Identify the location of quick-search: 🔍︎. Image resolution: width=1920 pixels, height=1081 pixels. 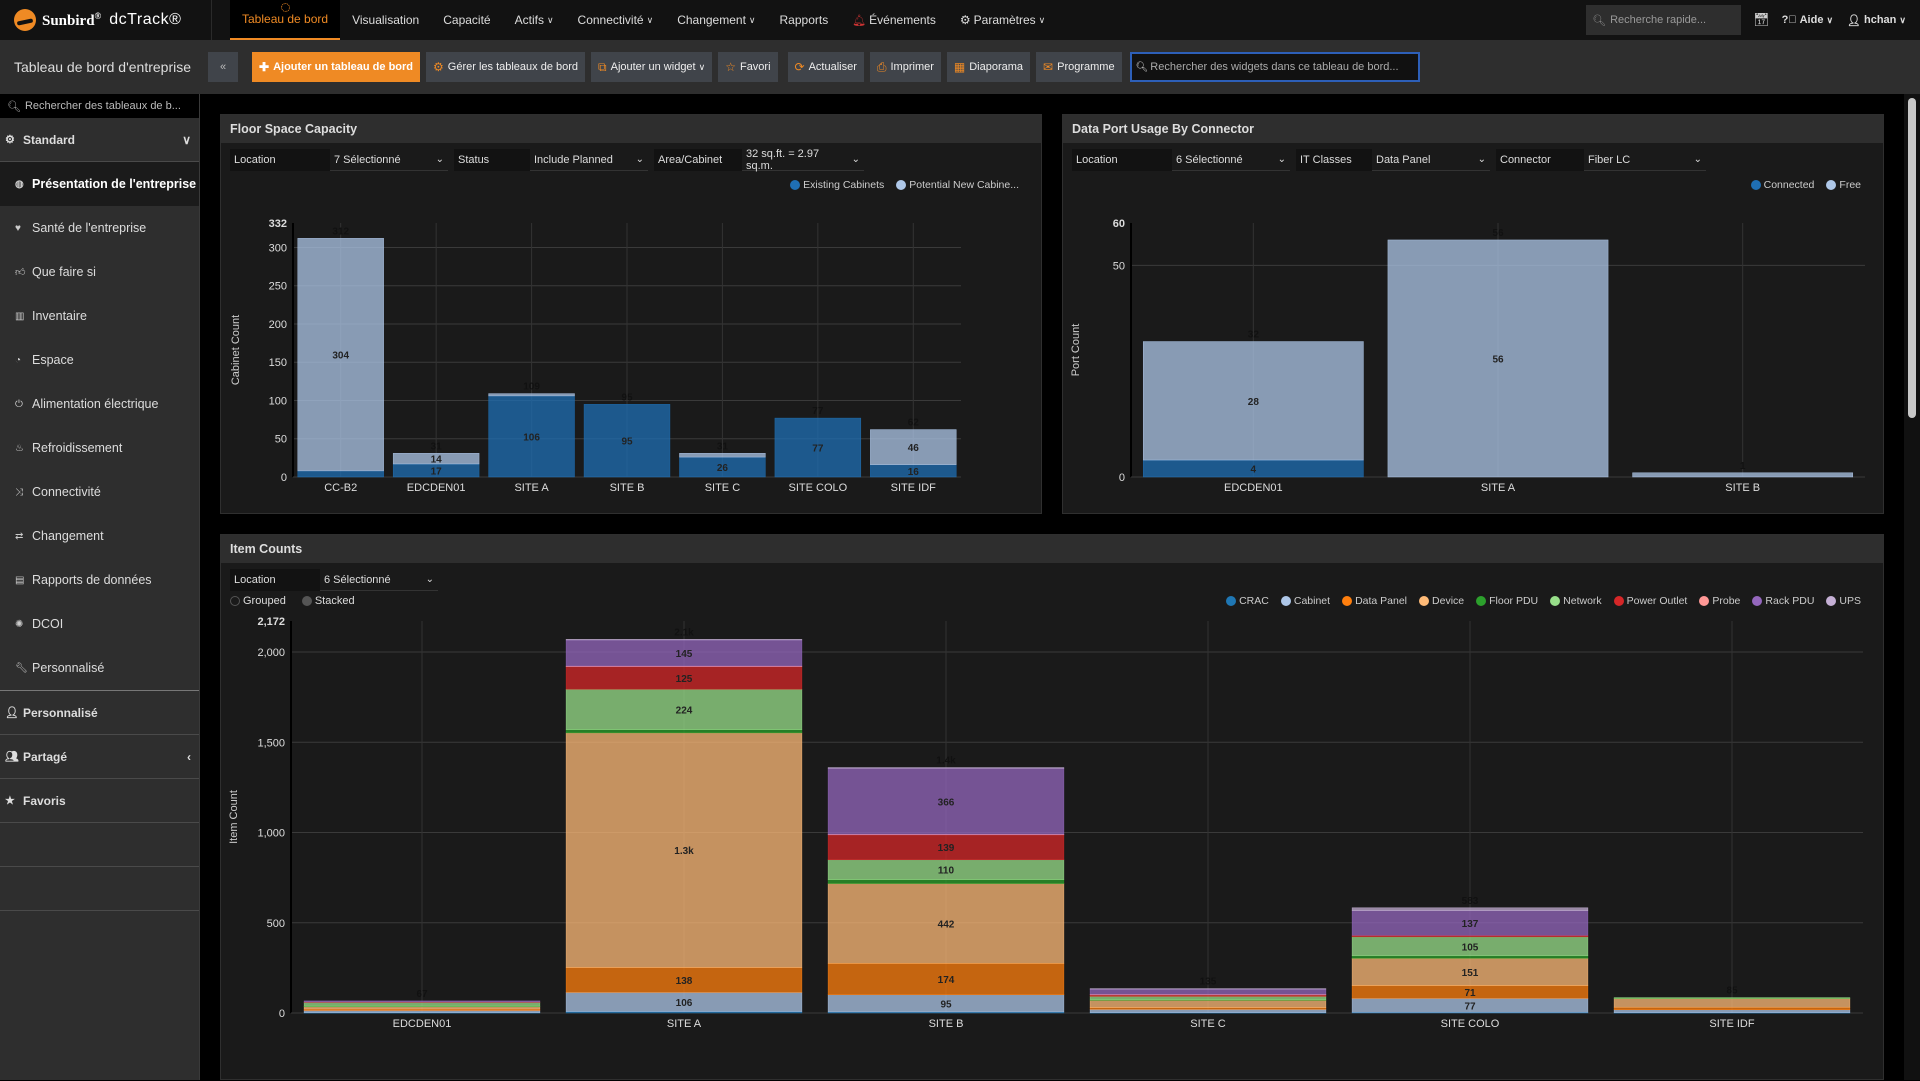
(1664, 20).